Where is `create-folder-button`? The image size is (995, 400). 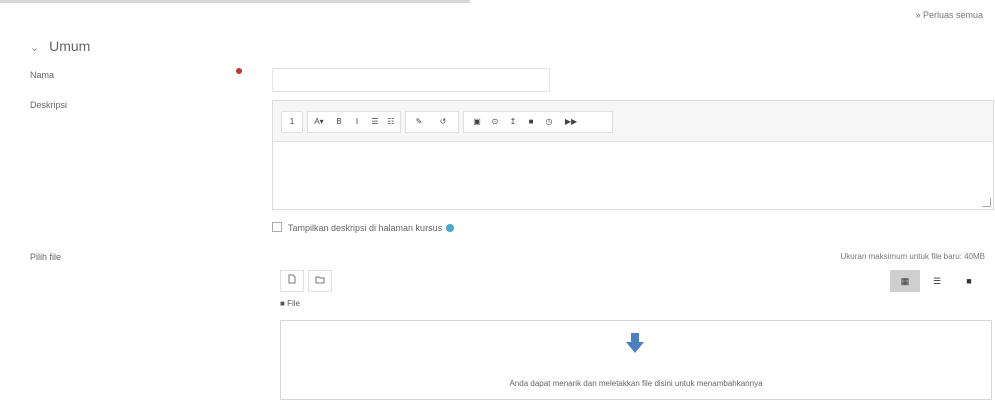 create-folder-button is located at coordinates (320, 281).